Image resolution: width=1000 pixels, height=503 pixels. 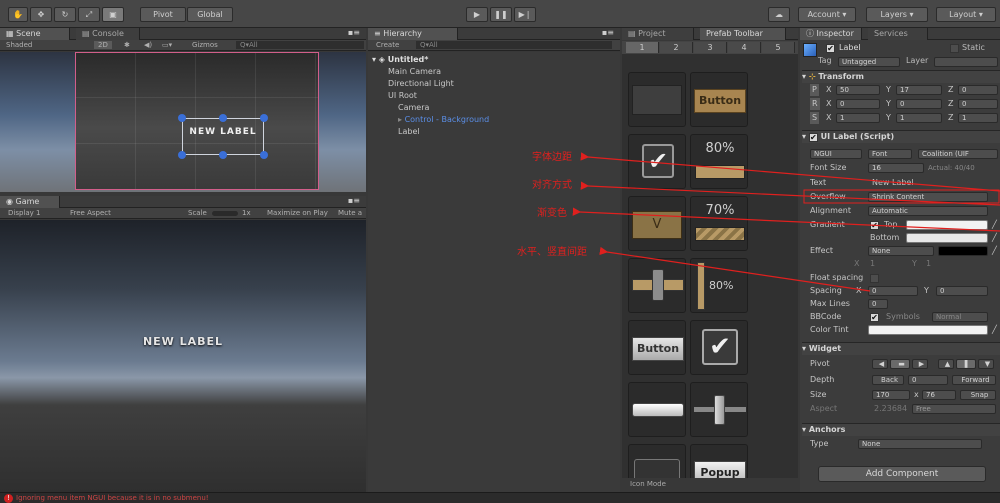 What do you see at coordinates (790, 193) in the screenshot?
I see `arrow-alignment` at bounding box center [790, 193].